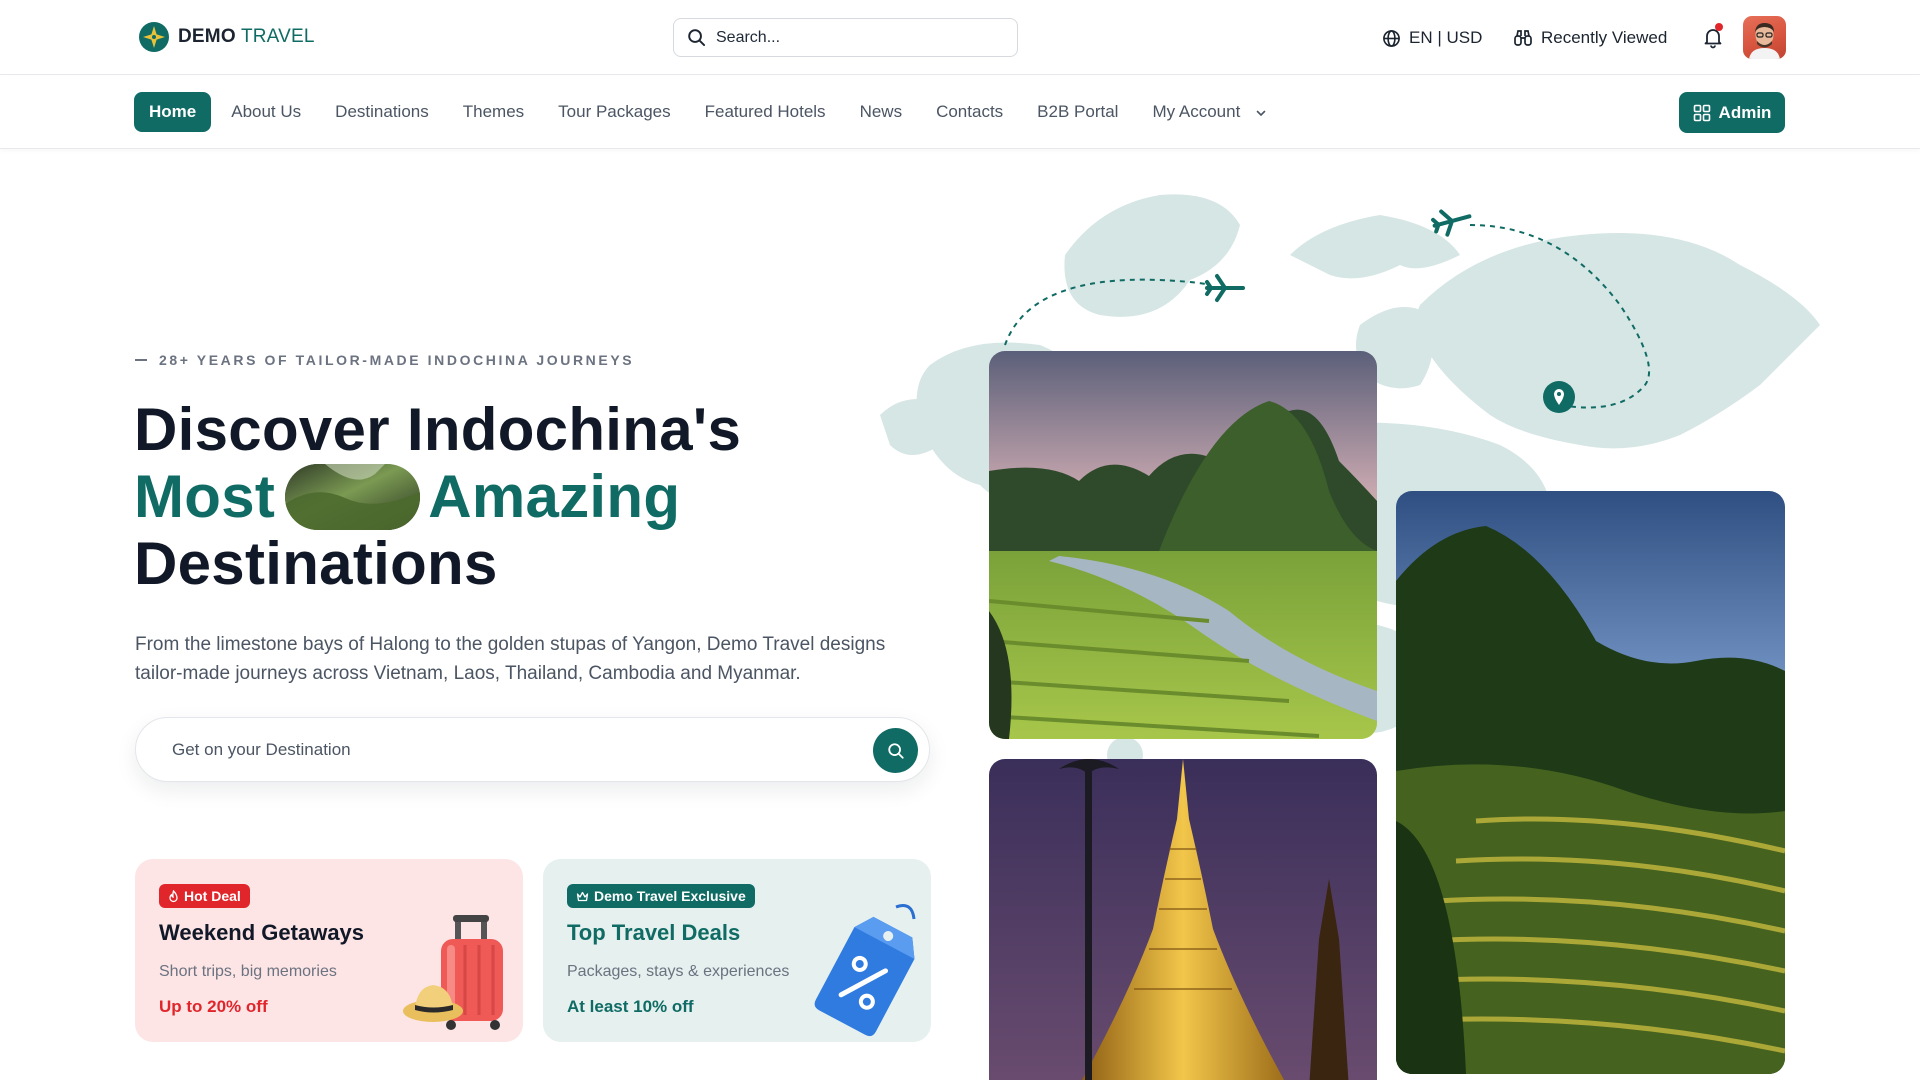 Image resolution: width=1920 pixels, height=1080 pixels. What do you see at coordinates (765, 112) in the screenshot?
I see `nav-featured-hotels: Featured Hotels` at bounding box center [765, 112].